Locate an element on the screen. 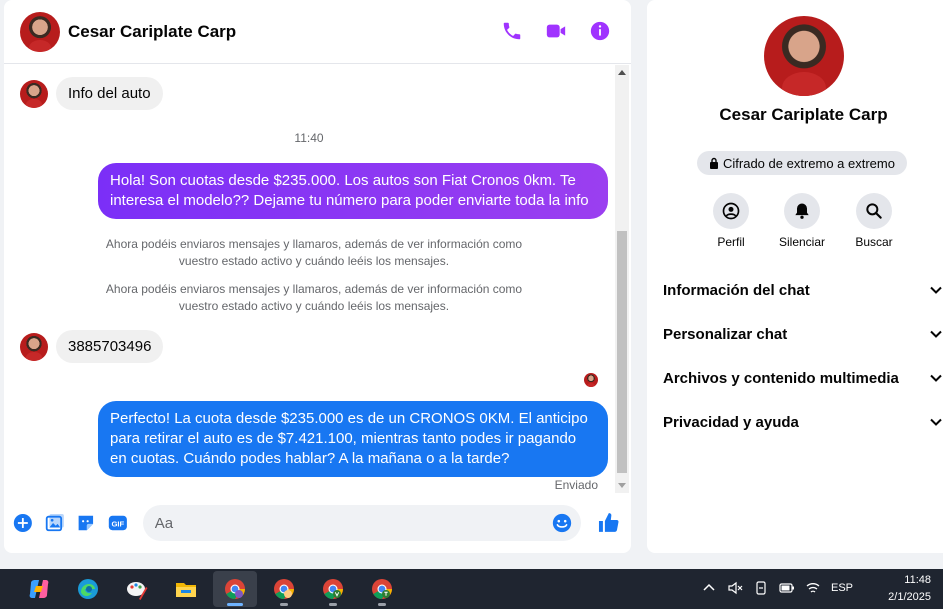 The width and height of the screenshot is (943, 609). chat-header: Cesar Cariplate Carp is located at coordinates (317, 32).